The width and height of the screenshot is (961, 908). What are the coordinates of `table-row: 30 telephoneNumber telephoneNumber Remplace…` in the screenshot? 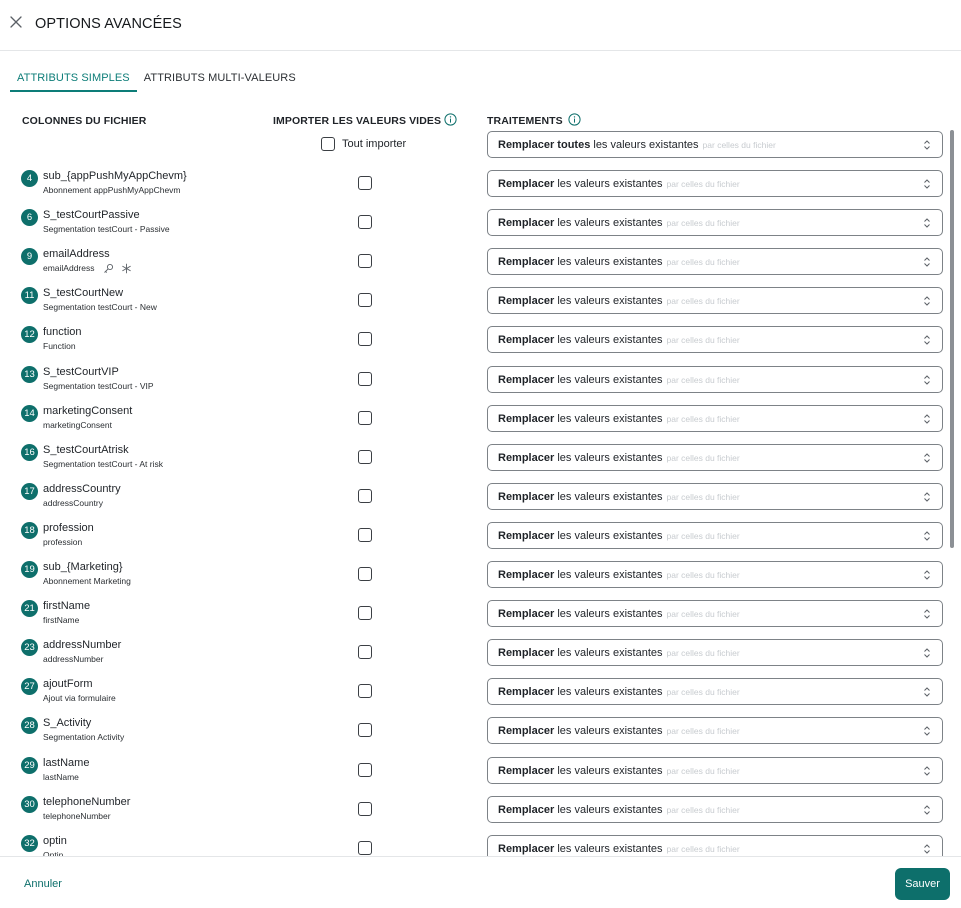 It's located at (475, 805).